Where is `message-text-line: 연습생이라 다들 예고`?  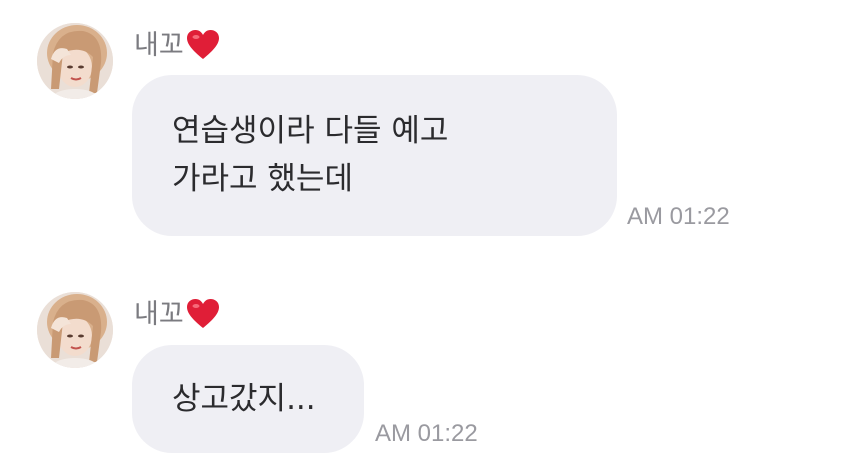
message-text-line: 연습생이라 다들 예고 is located at coordinates (310, 131).